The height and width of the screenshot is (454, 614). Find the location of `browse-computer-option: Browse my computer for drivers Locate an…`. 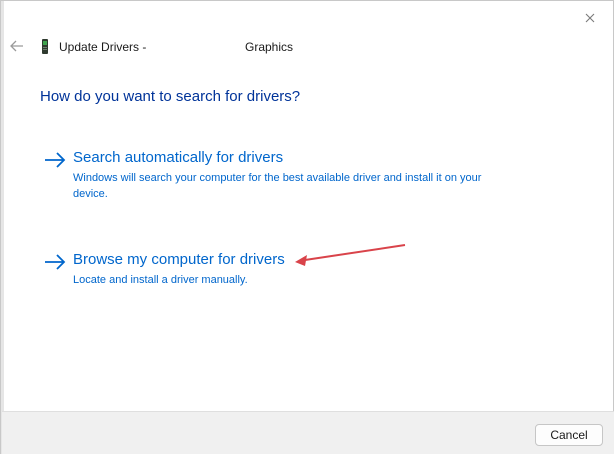

browse-computer-option: Browse my computer for drivers Locate an… is located at coordinates (283, 269).